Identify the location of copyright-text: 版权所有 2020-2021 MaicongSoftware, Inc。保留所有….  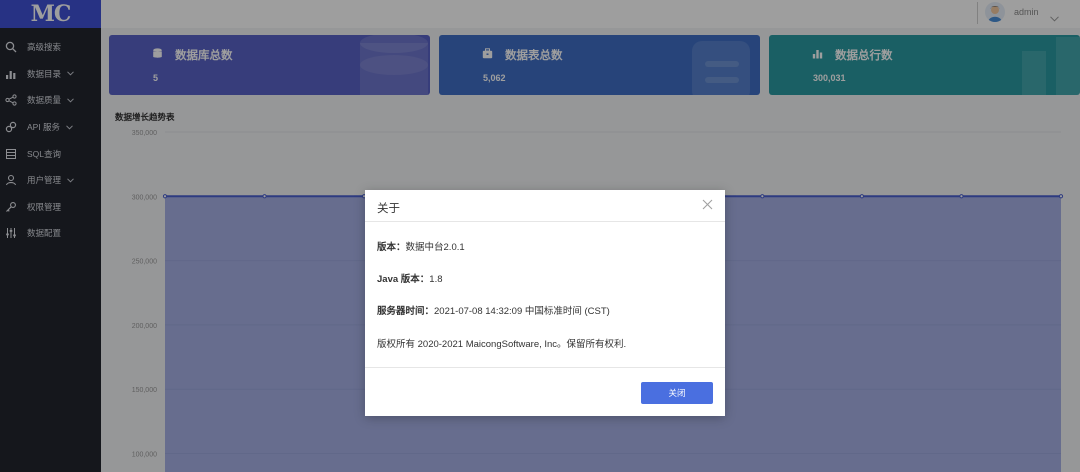
(502, 344).